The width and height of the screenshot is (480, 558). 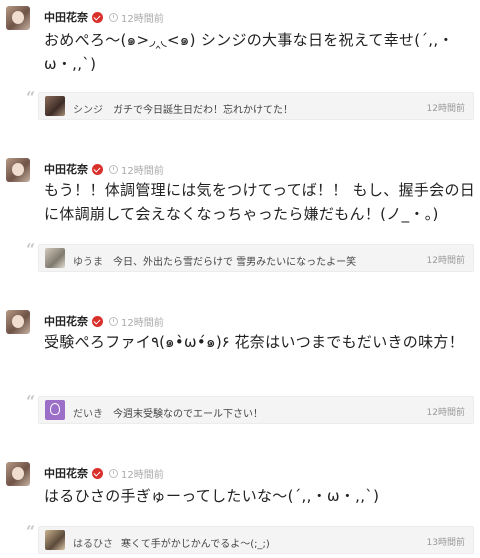 I want to click on reply-name: だいき, so click(x=88, y=412).